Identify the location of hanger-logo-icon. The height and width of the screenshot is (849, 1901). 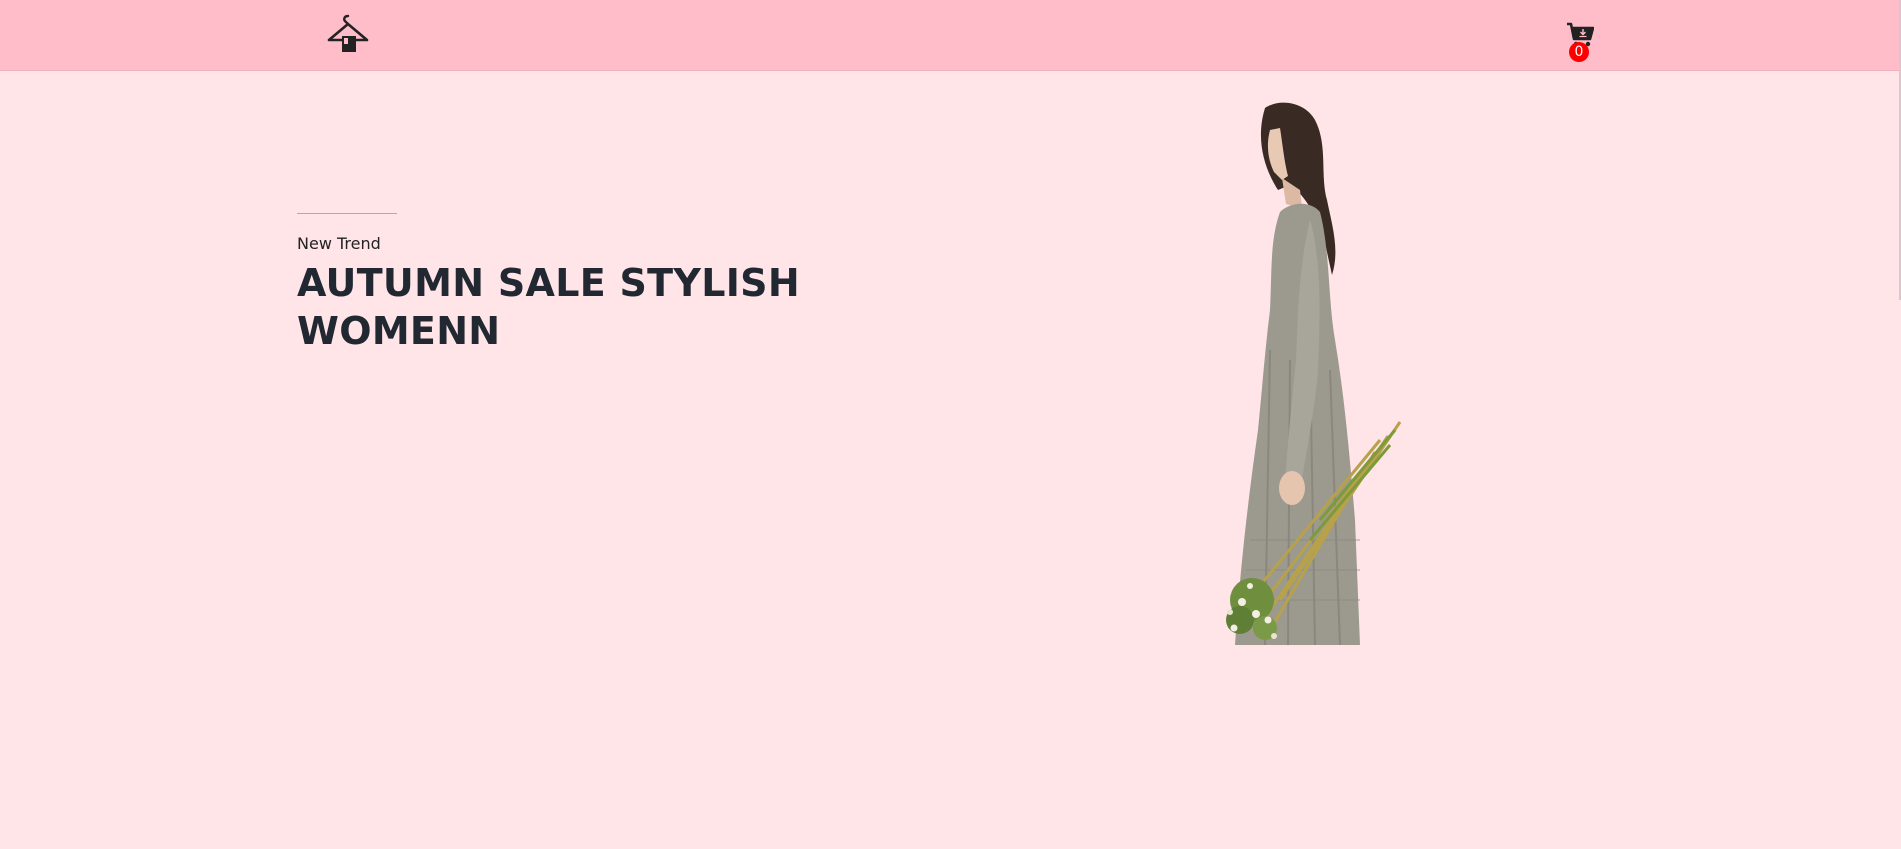
(348, 33).